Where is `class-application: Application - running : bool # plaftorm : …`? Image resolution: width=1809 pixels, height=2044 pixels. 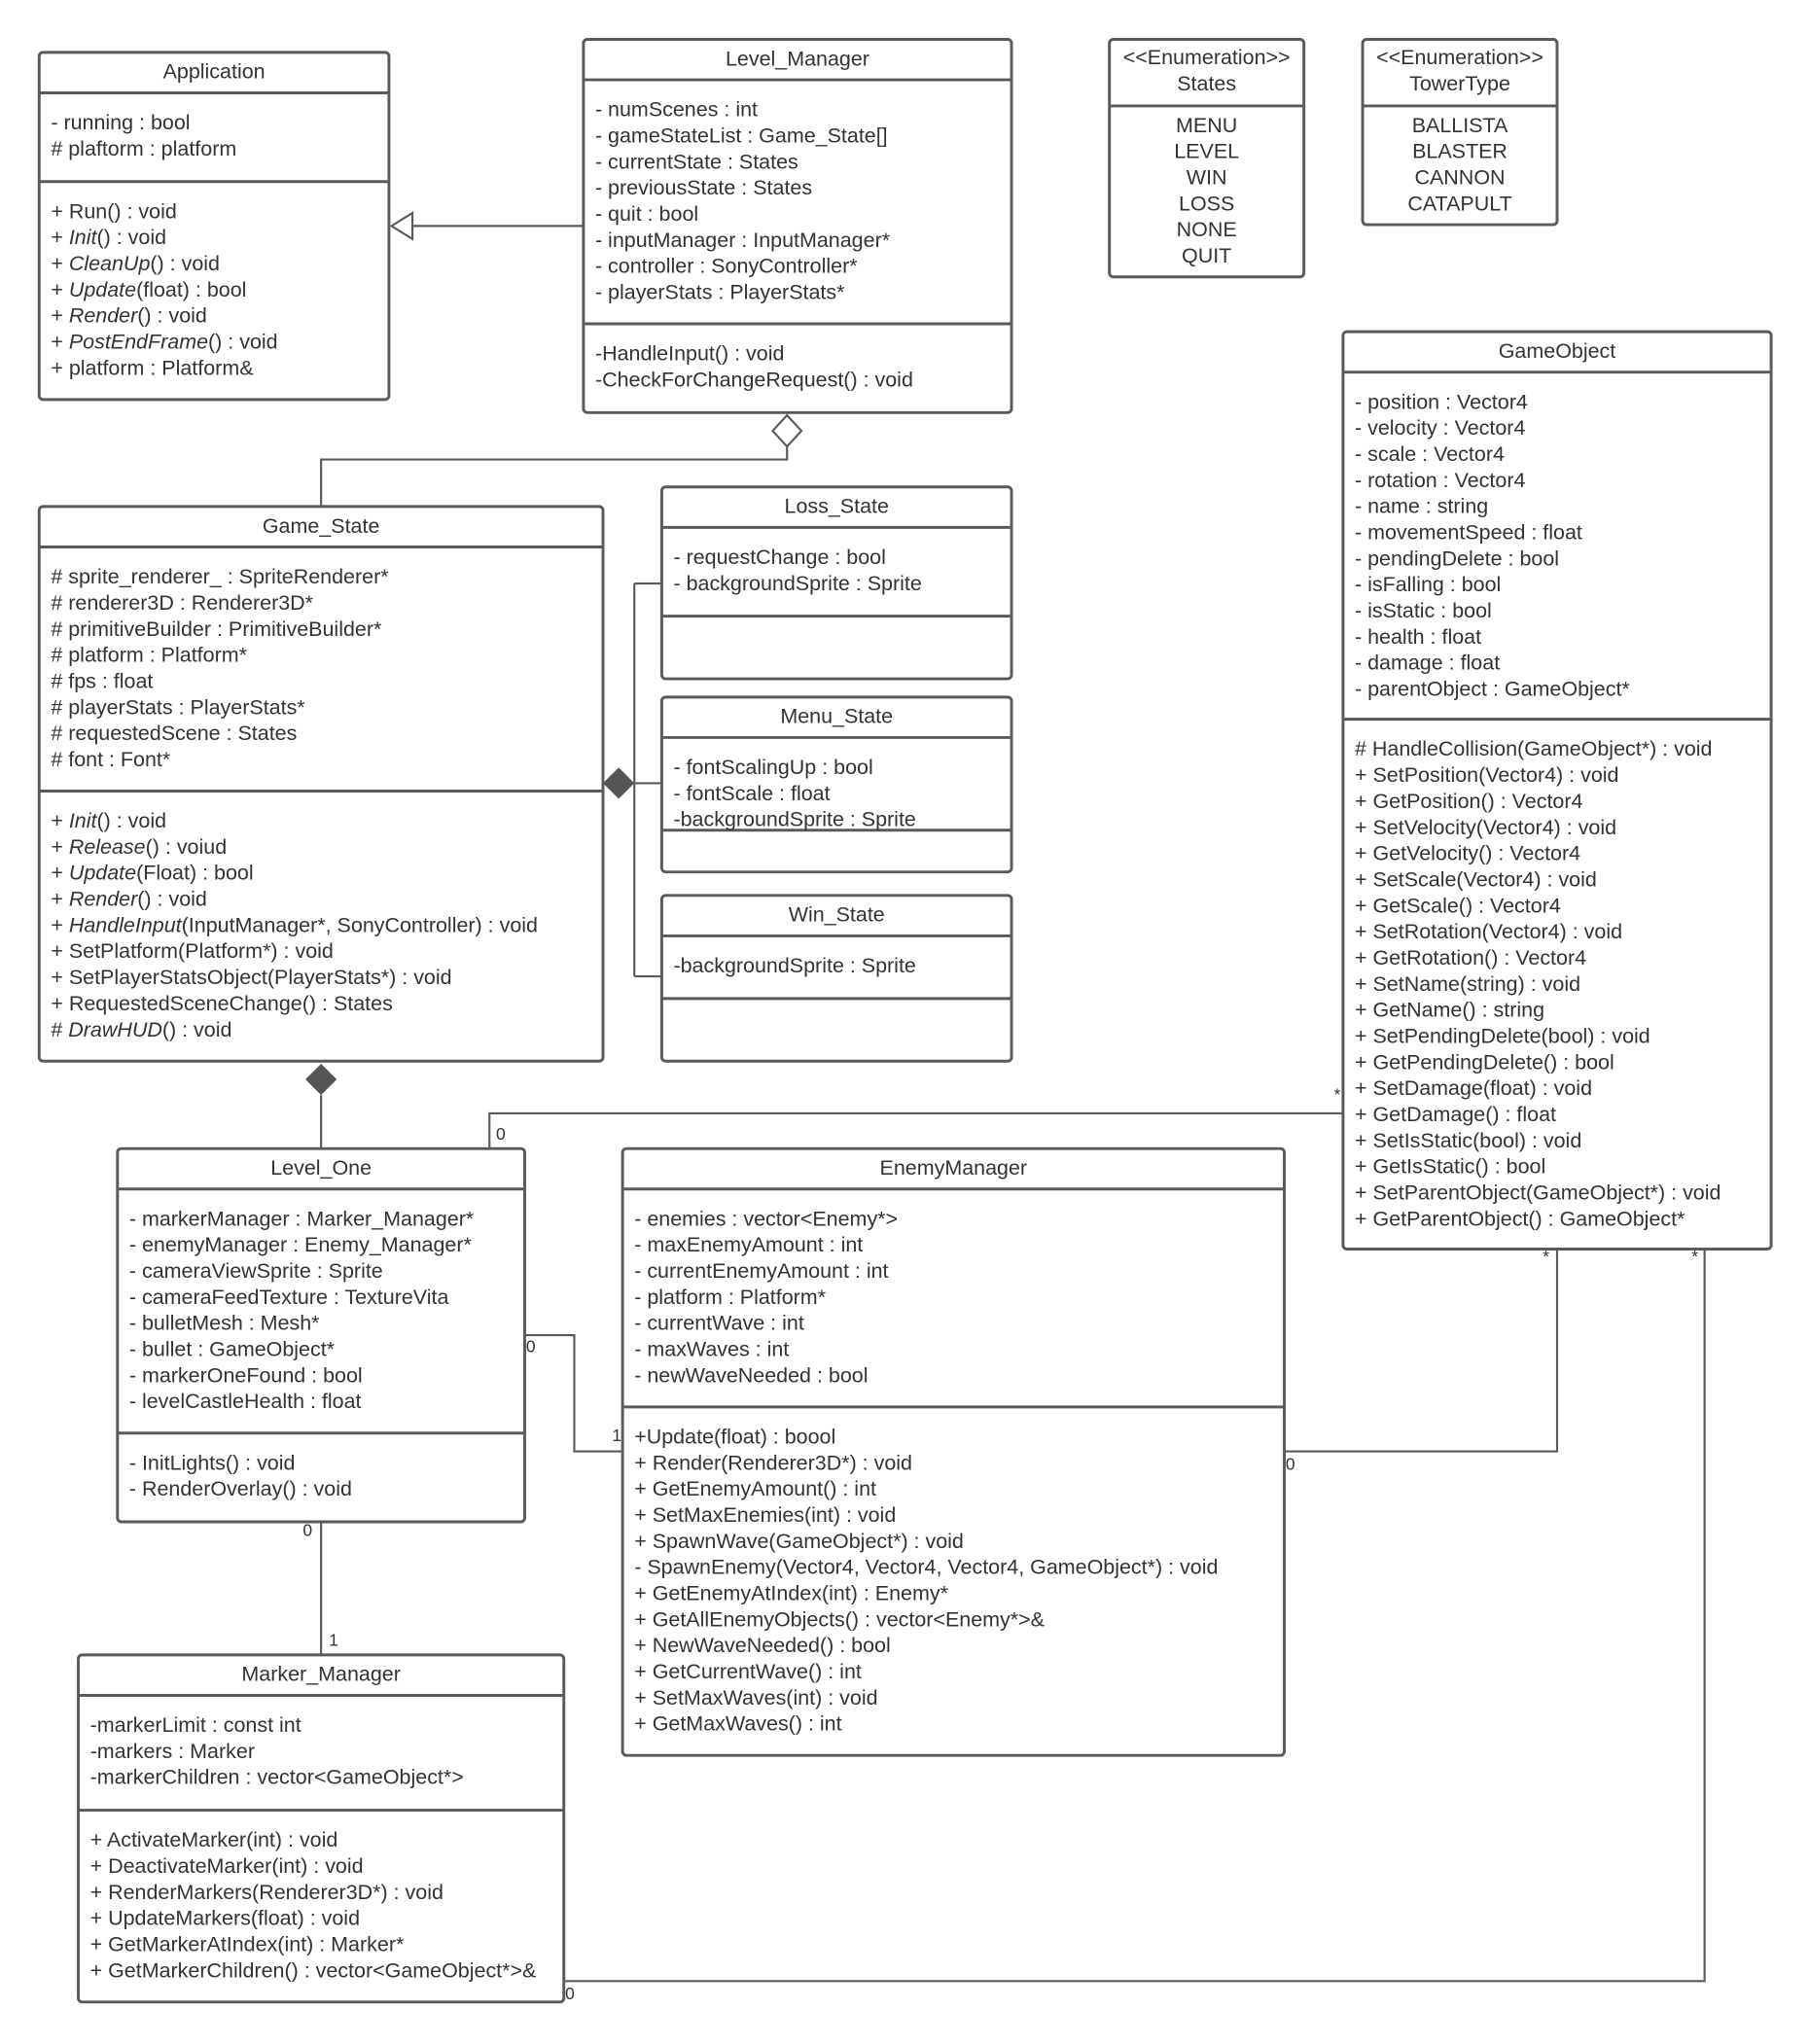 class-application: Application - running : bool # plaftorm : … is located at coordinates (214, 227).